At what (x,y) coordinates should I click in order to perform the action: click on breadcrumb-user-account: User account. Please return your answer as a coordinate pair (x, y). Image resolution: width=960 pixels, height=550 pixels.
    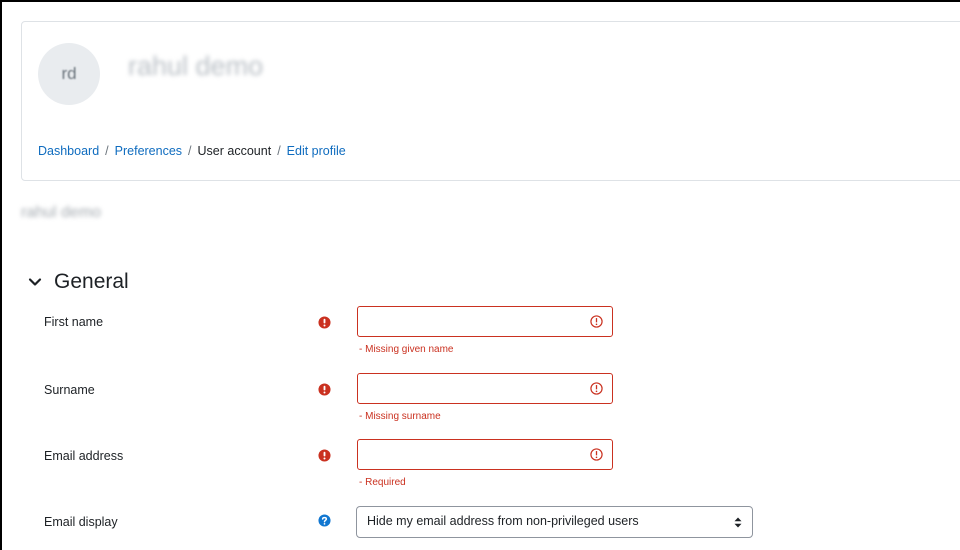
    Looking at the image, I should click on (234, 151).